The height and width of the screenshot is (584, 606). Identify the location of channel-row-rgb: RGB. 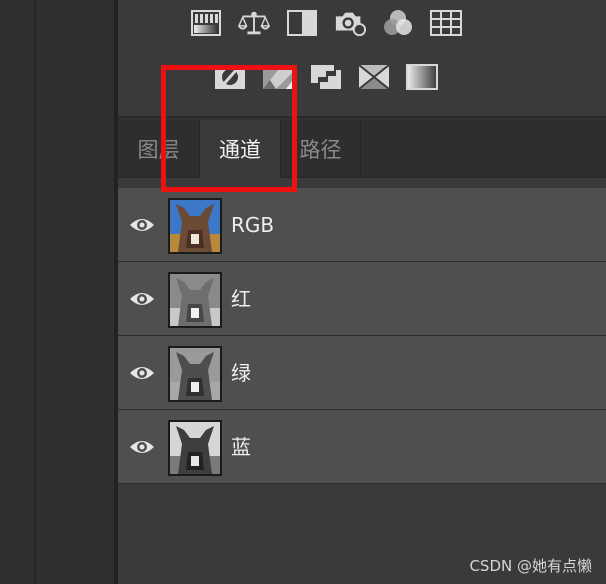
(362, 225).